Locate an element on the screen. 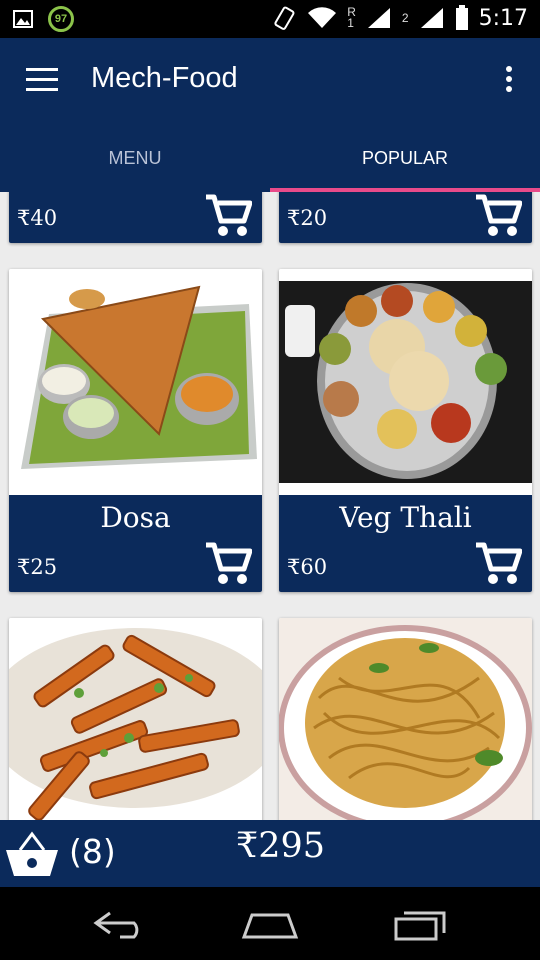  product-name: Dosa is located at coordinates (135, 517).